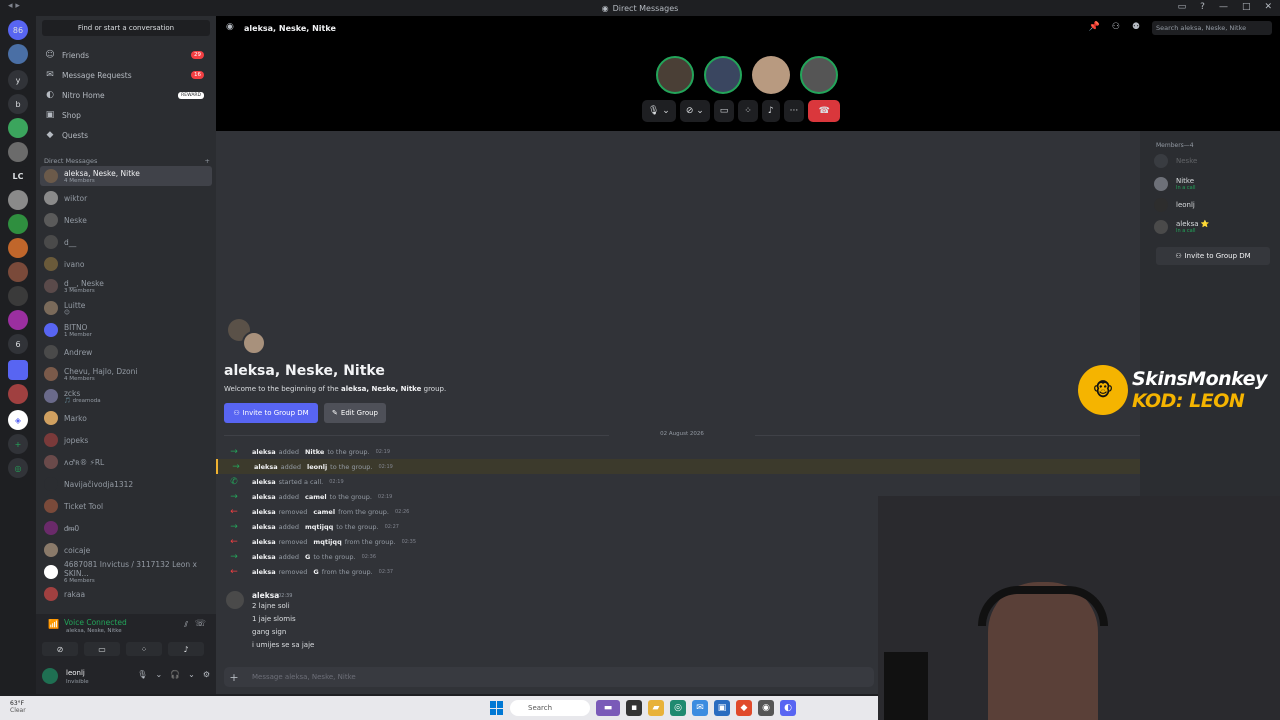  I want to click on nav-shop: ▣ Shop, so click(126, 115).